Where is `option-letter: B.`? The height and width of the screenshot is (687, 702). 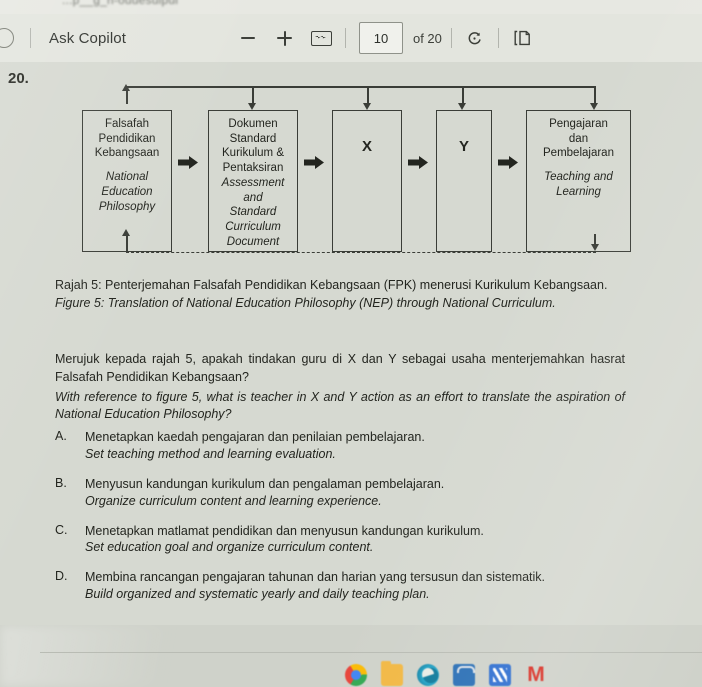
option-letter: B. is located at coordinates (61, 482).